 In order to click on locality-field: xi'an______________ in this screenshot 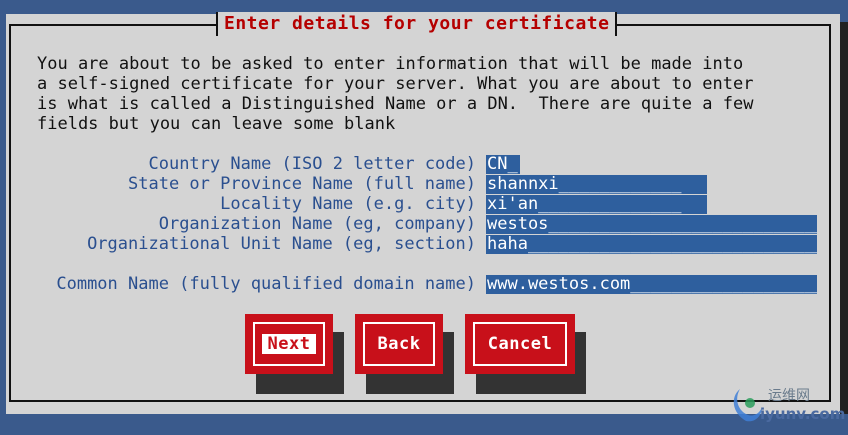, I will do `click(596, 204)`.